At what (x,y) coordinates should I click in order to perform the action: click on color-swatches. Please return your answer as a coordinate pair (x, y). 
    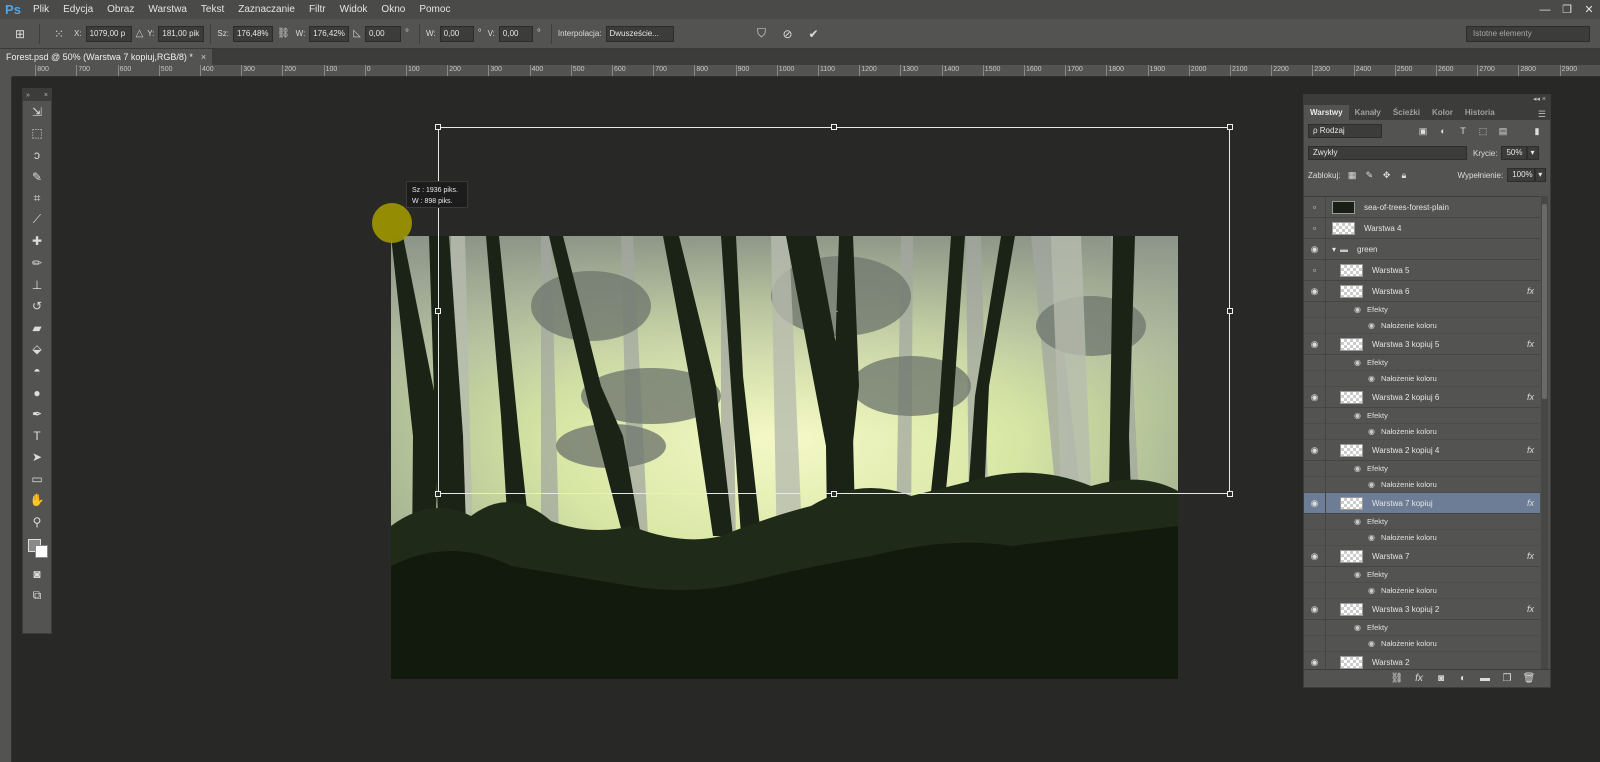
    Looking at the image, I should click on (37, 548).